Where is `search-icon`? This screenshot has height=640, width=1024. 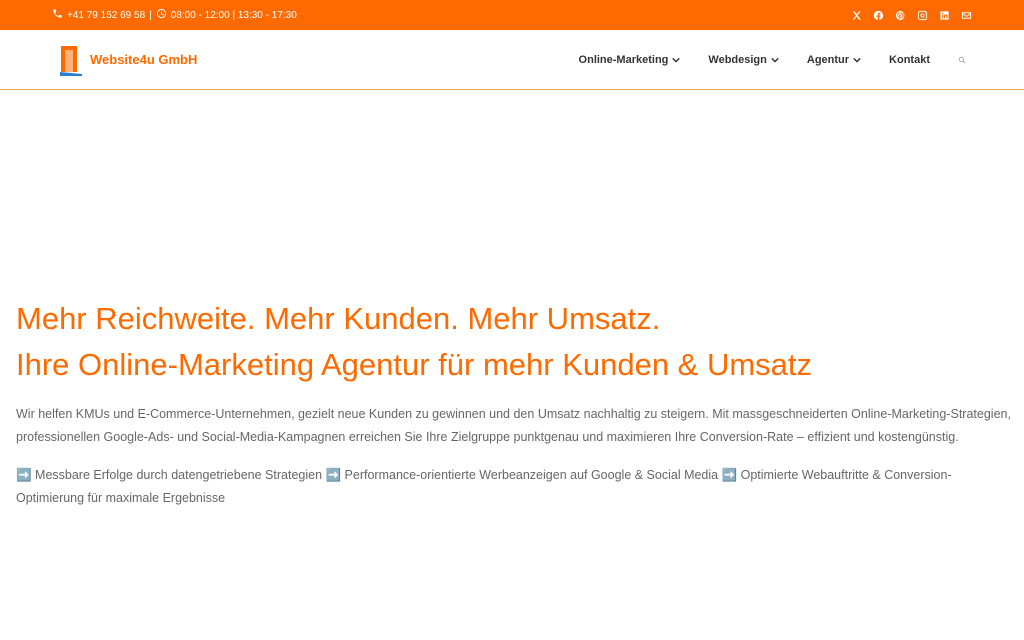
search-icon is located at coordinates (962, 59).